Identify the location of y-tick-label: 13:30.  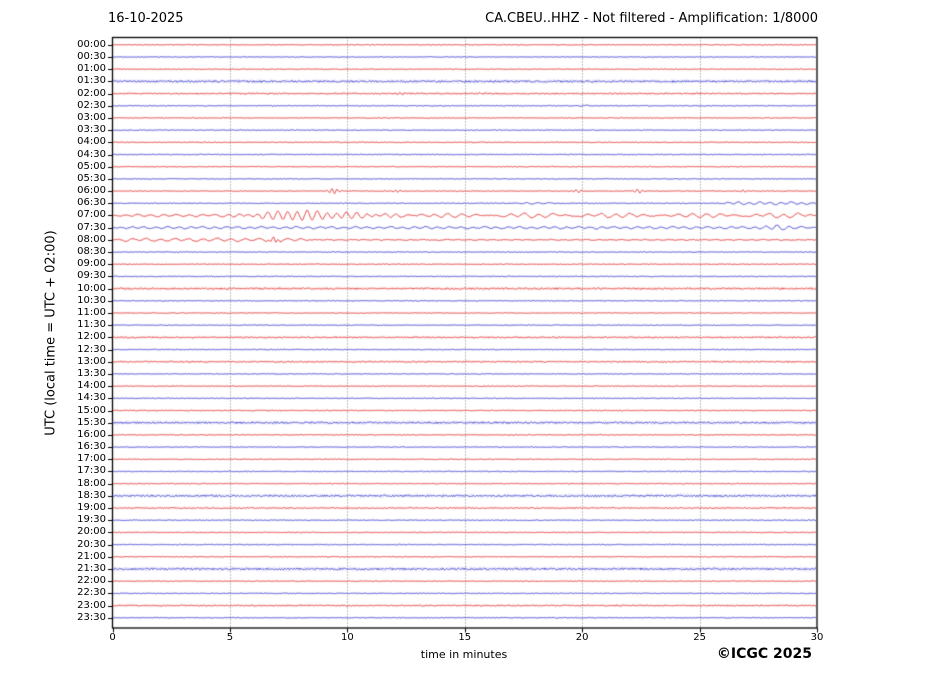
(91, 373).